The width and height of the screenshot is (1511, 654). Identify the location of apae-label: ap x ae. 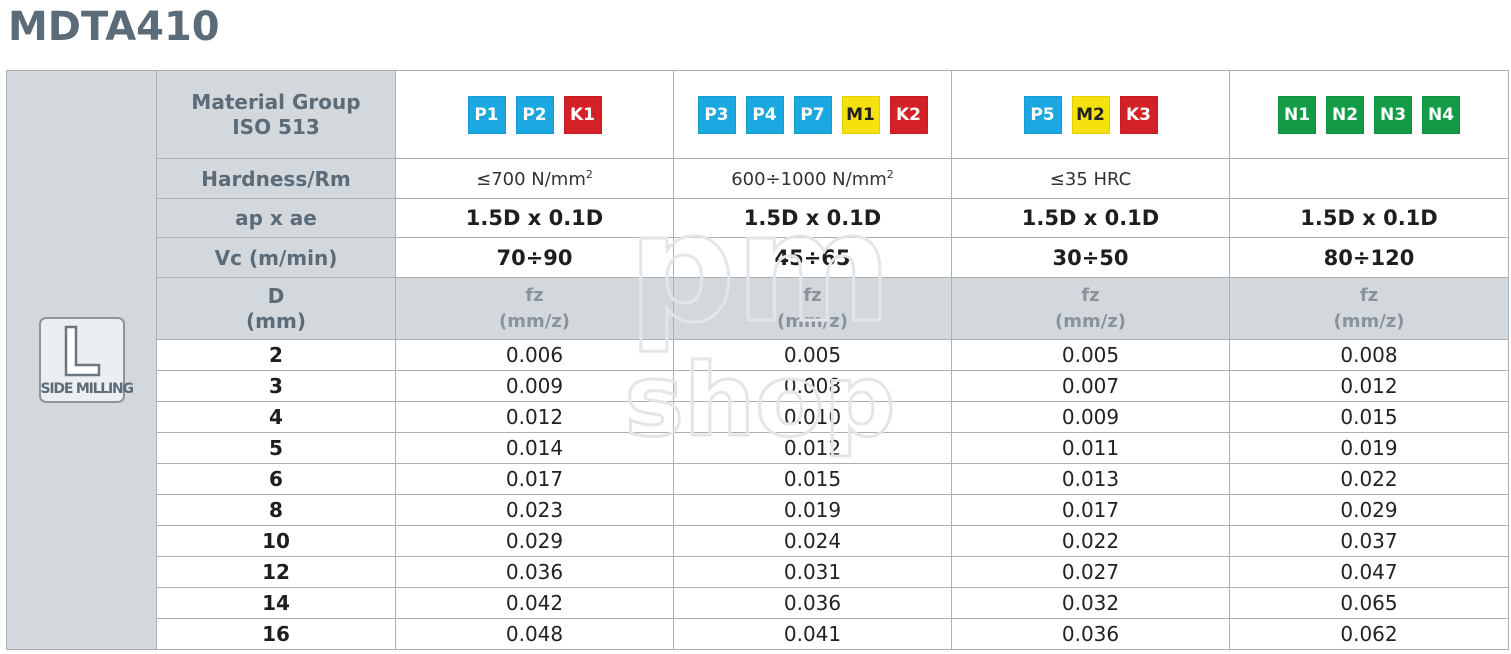
(276, 218).